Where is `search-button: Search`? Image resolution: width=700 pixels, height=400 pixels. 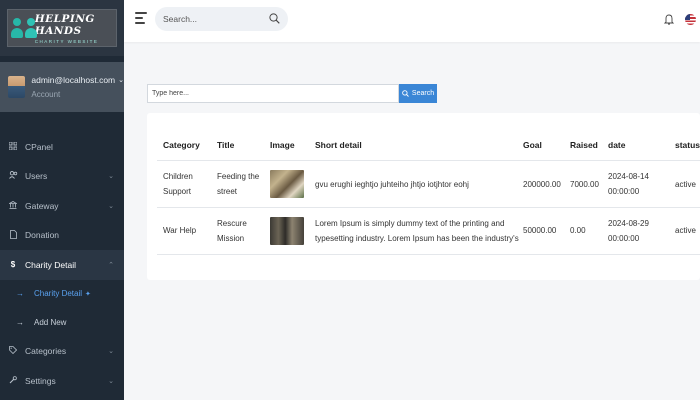
search-button: Search is located at coordinates (418, 93).